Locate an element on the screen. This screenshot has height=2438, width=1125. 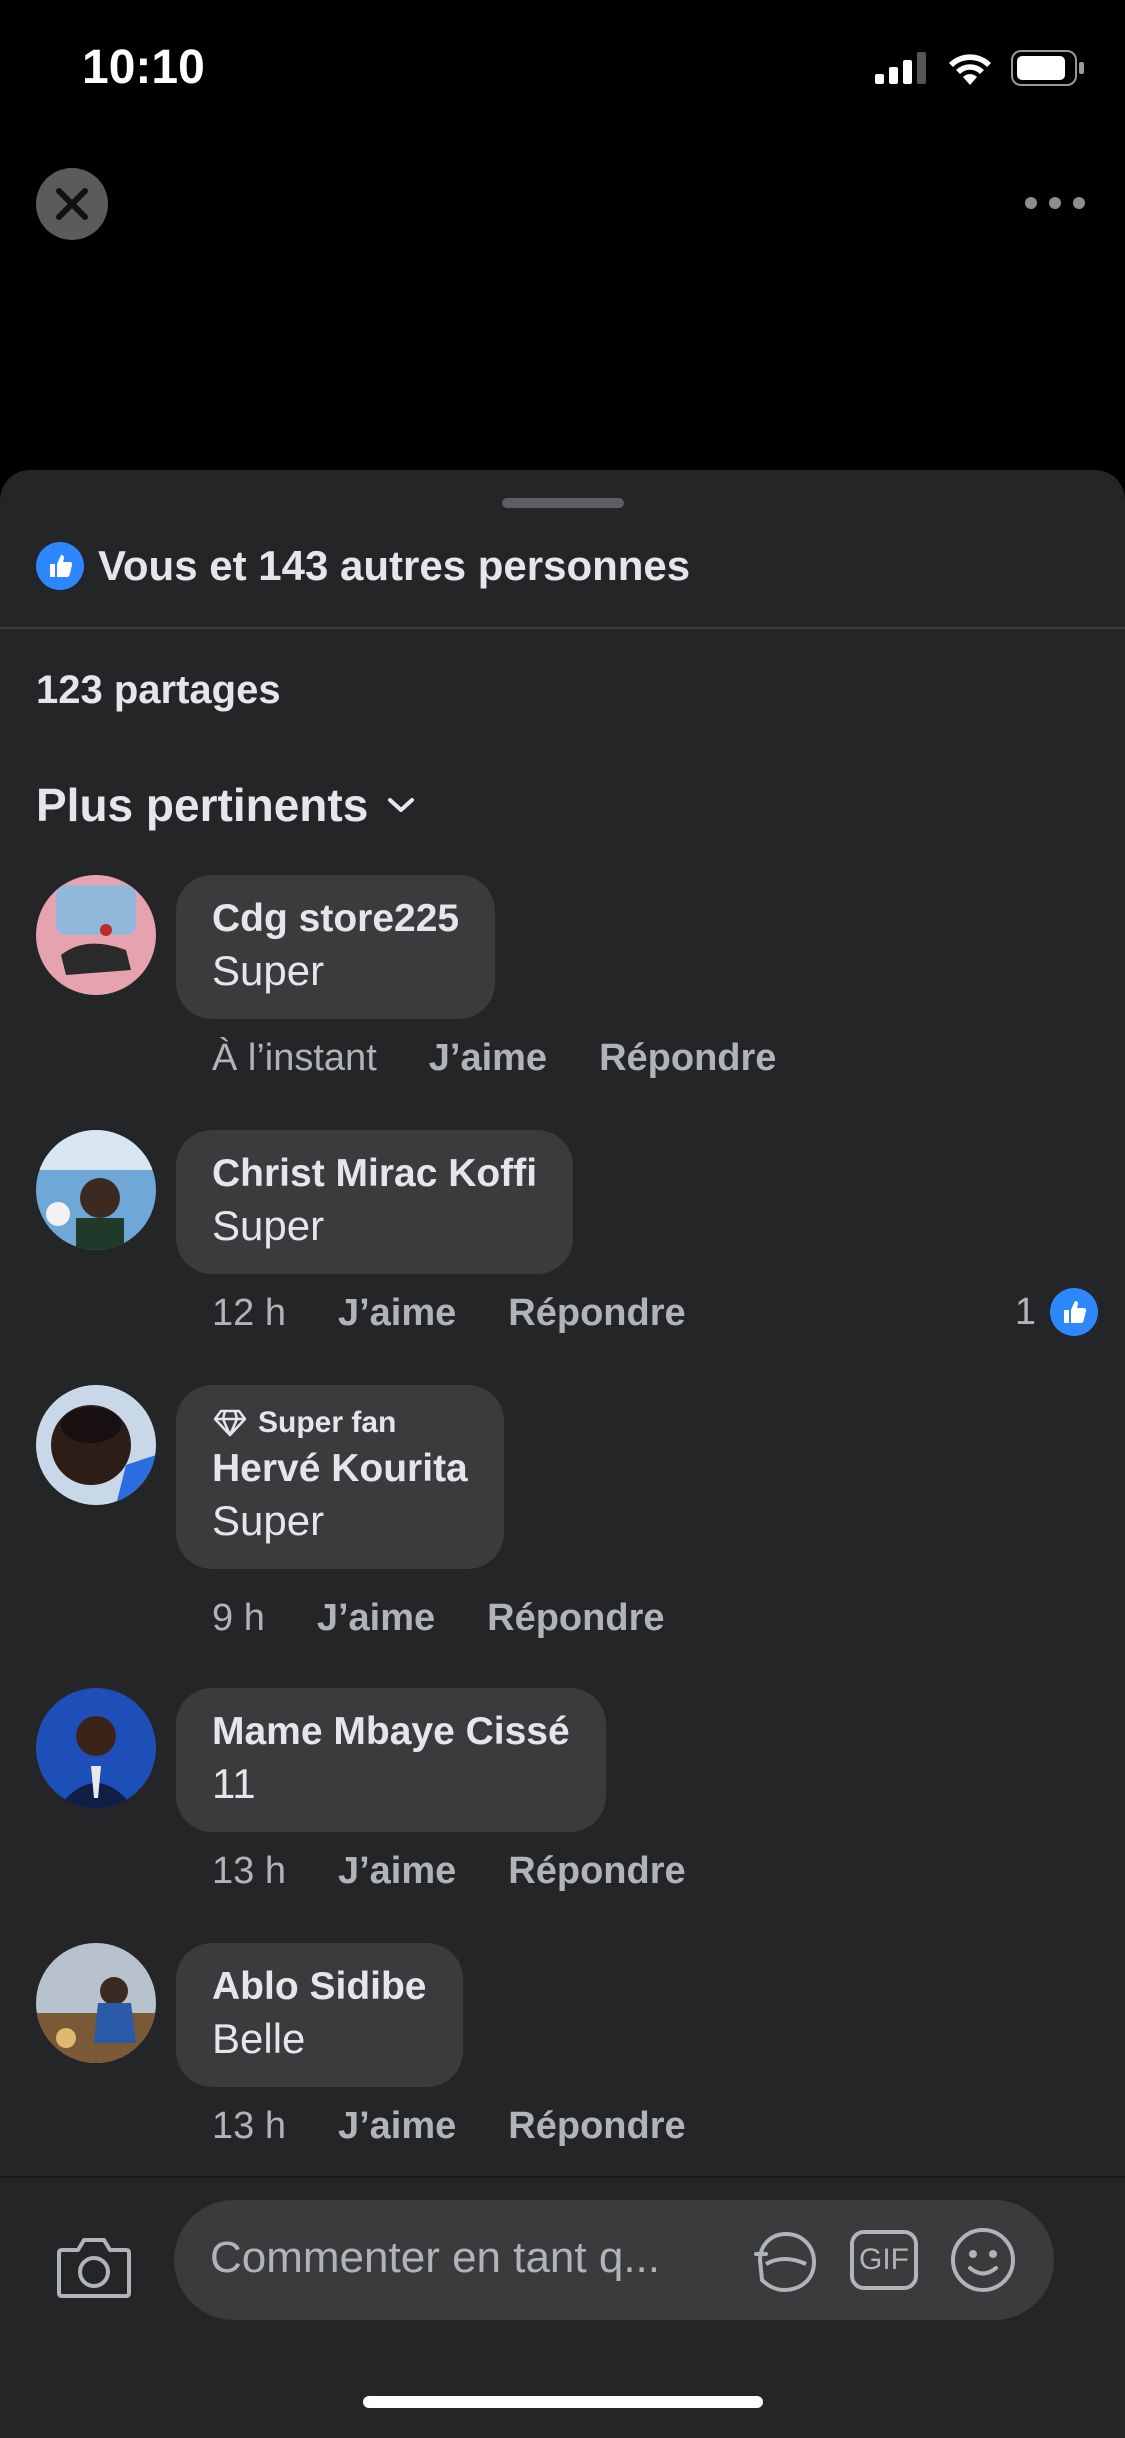
gif-label: GIF is located at coordinates (884, 2259).